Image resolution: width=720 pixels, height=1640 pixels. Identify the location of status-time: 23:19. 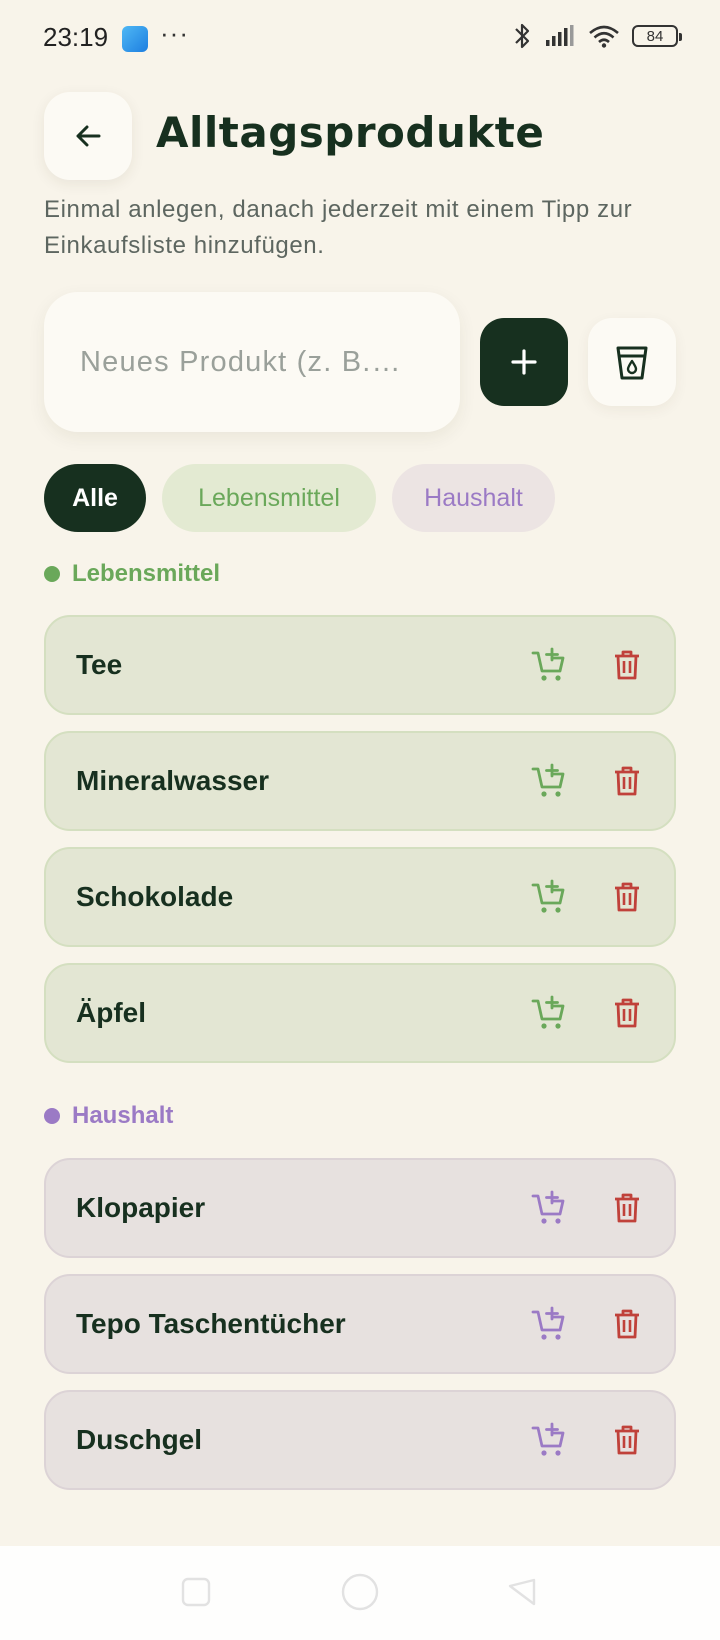
(76, 37).